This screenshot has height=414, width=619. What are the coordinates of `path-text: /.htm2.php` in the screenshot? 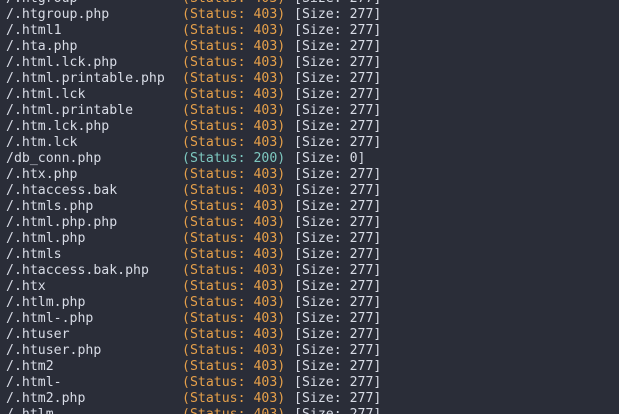 It's located at (46, 398).